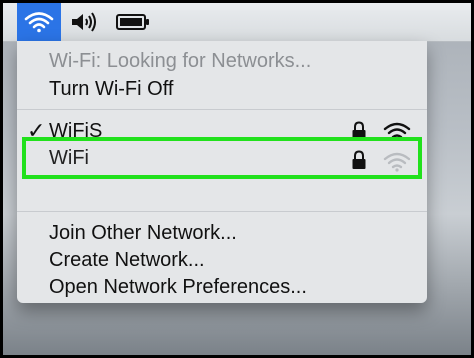  Describe the element at coordinates (111, 89) in the screenshot. I see `turn-wifi-off-label: Turn Wi-Fi Off` at that location.